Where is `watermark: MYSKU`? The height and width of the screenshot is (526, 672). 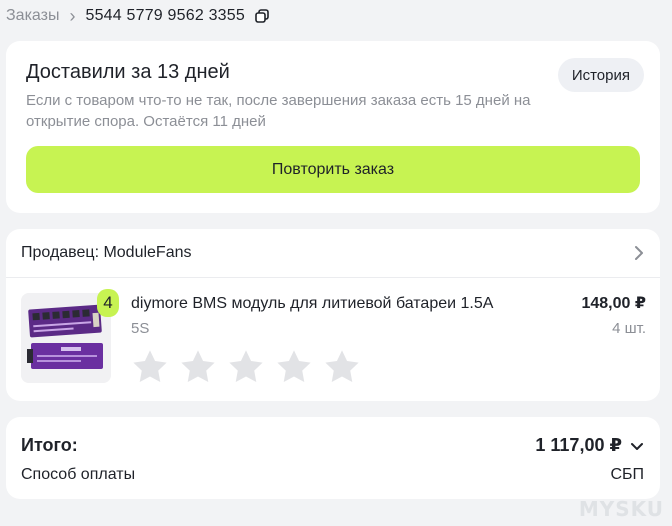 watermark: MYSKU is located at coordinates (621, 509).